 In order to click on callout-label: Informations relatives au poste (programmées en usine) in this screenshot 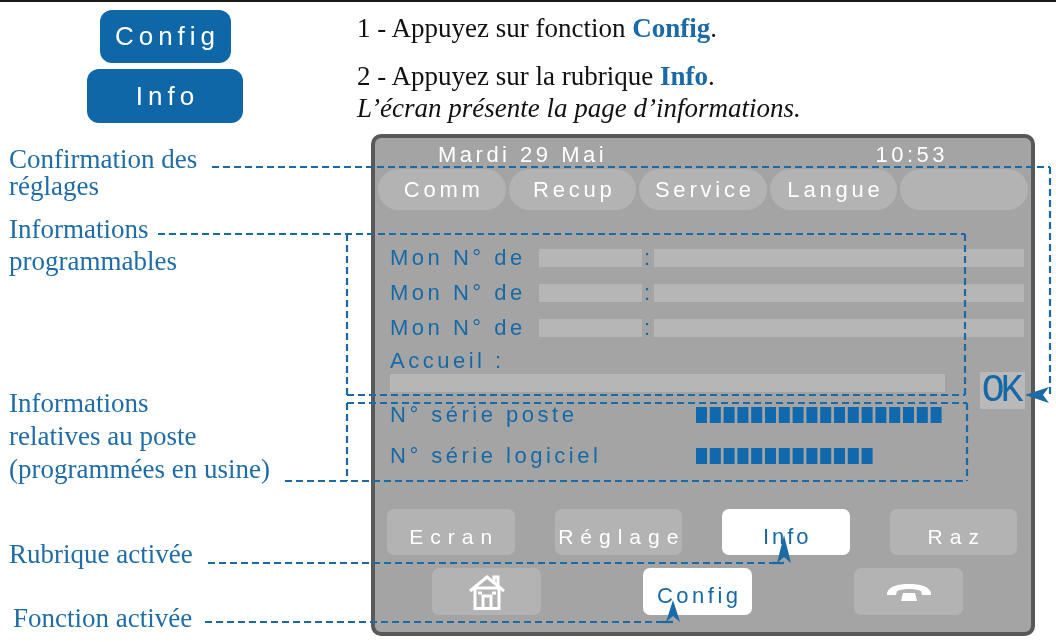, I will do `click(139, 436)`.